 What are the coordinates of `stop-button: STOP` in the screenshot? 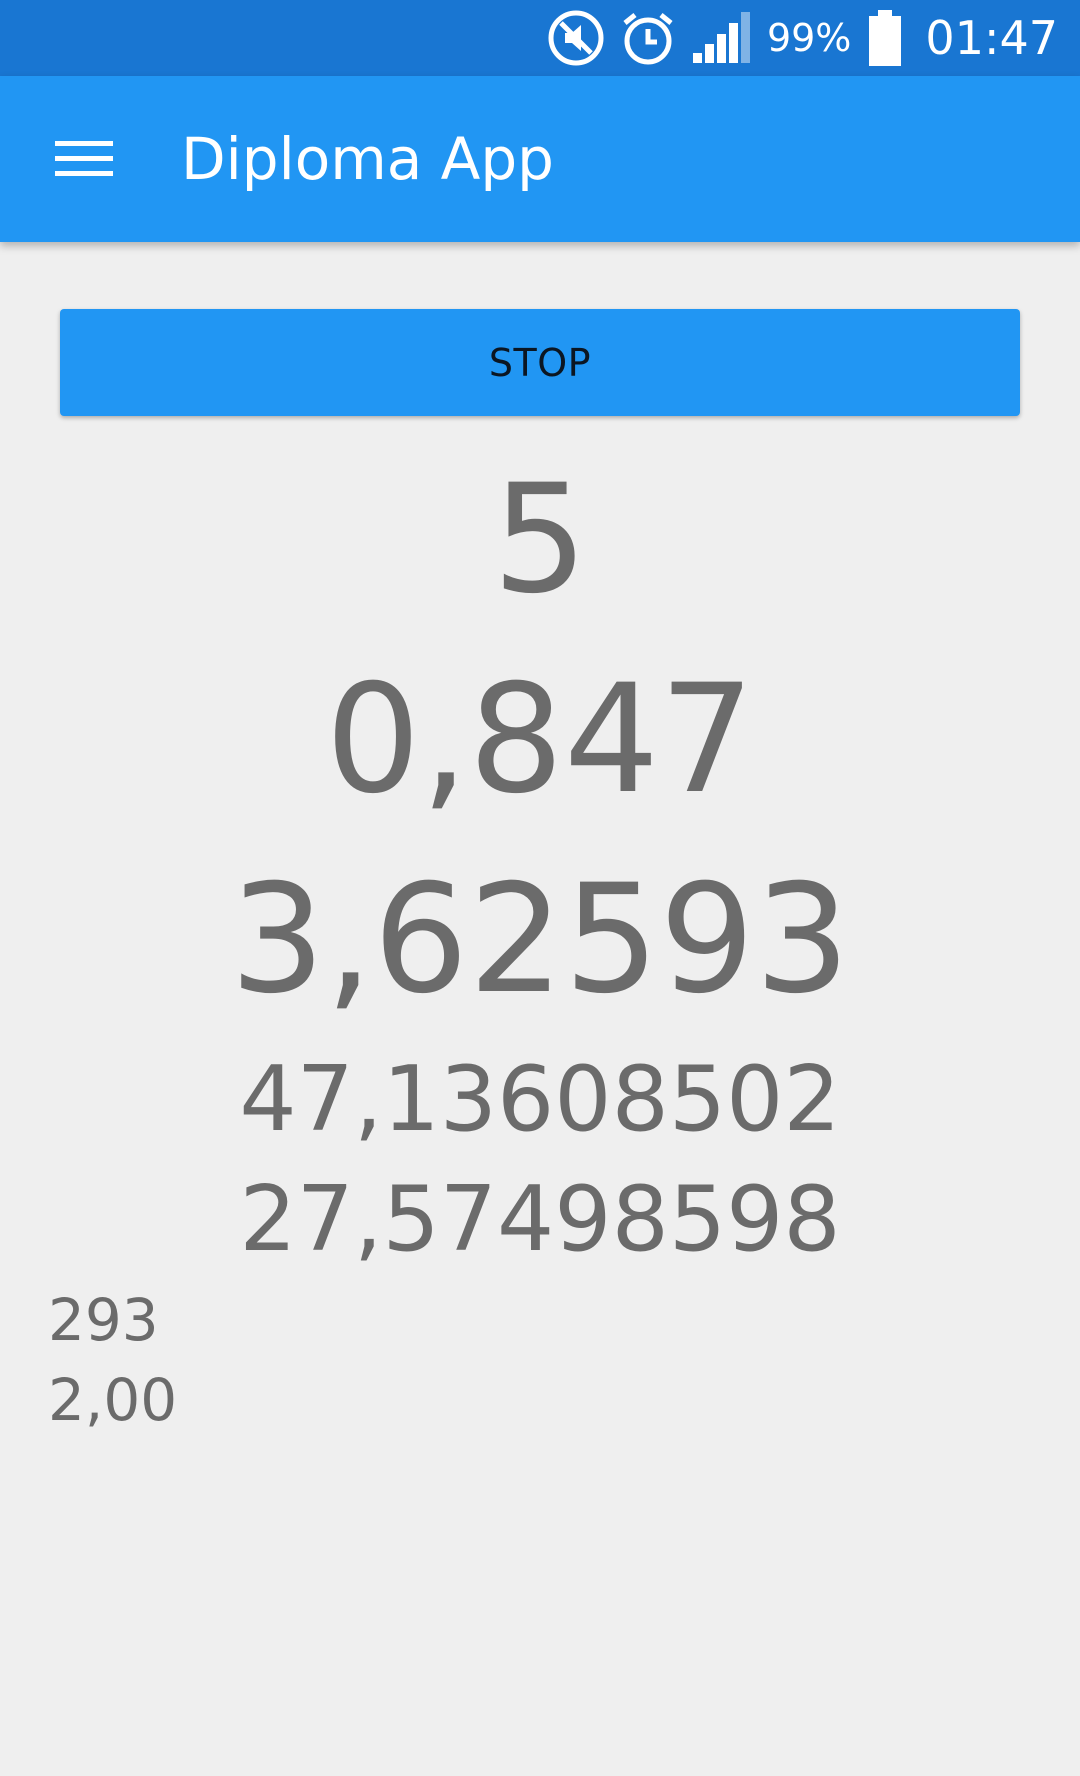 It's located at (540, 362).